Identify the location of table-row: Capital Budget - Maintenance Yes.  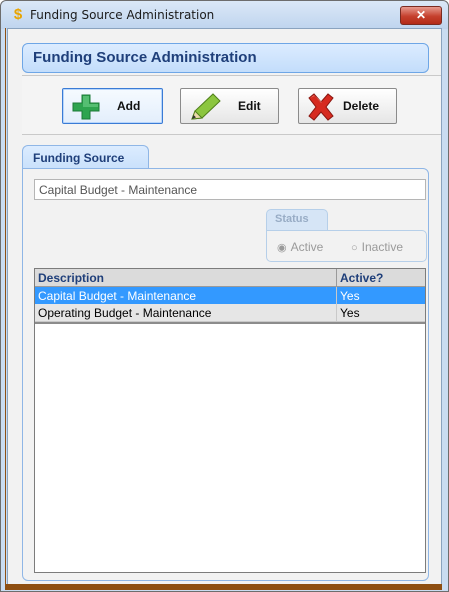
(230, 295).